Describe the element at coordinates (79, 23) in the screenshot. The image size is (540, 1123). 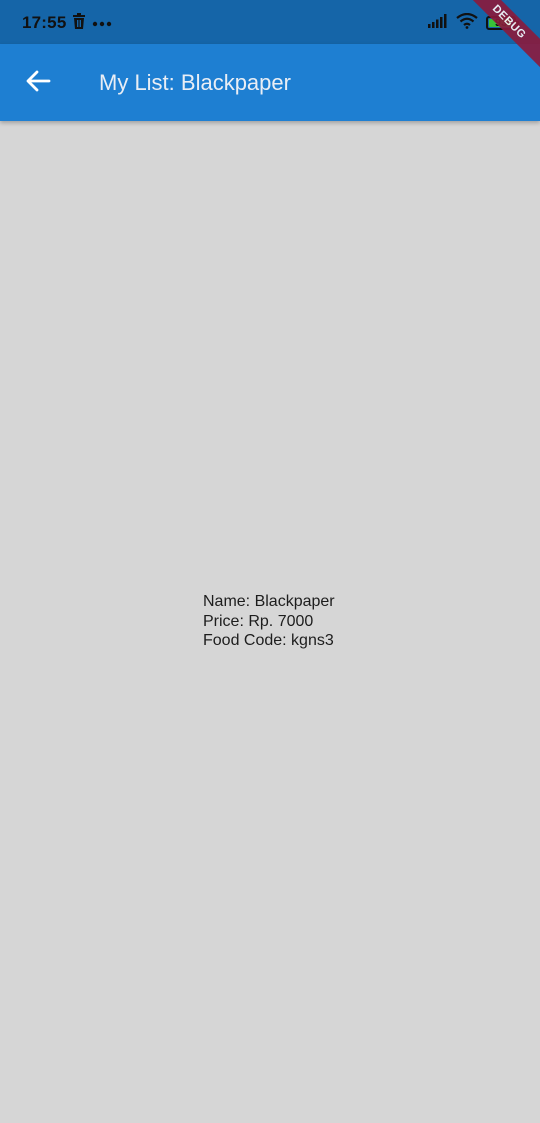
I see `trash-icon` at that location.